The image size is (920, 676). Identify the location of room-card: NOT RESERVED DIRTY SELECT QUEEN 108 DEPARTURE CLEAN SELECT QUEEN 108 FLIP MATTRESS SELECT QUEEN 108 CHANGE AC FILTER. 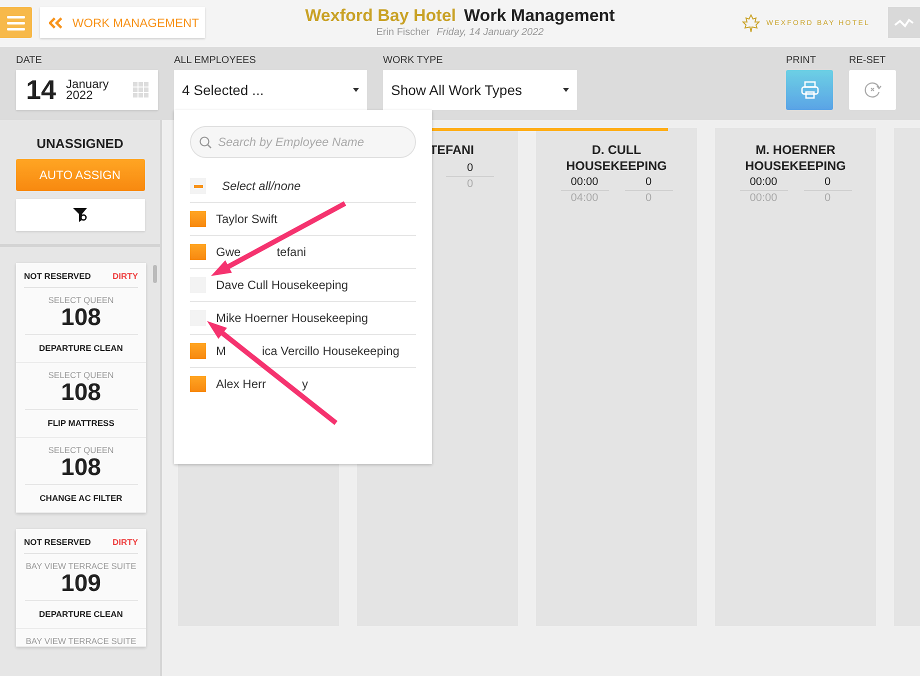
(81, 388).